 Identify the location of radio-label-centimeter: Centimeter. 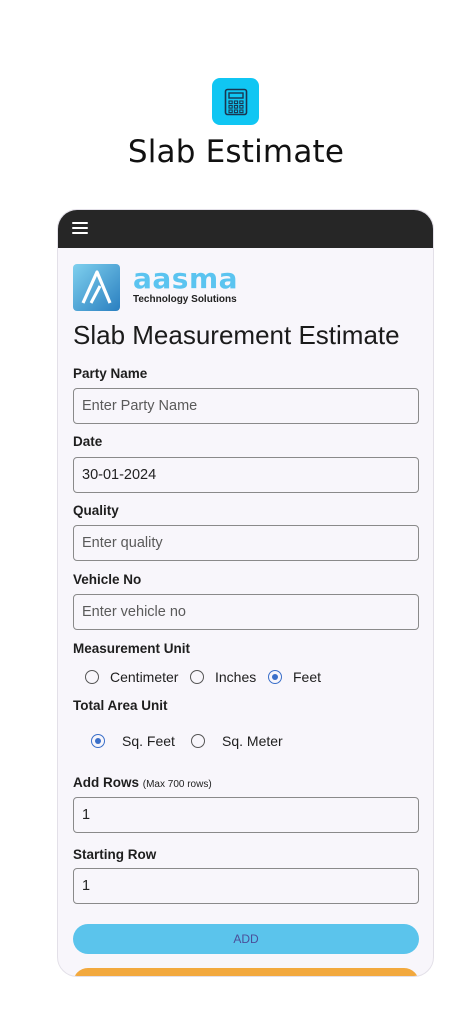
(144, 677).